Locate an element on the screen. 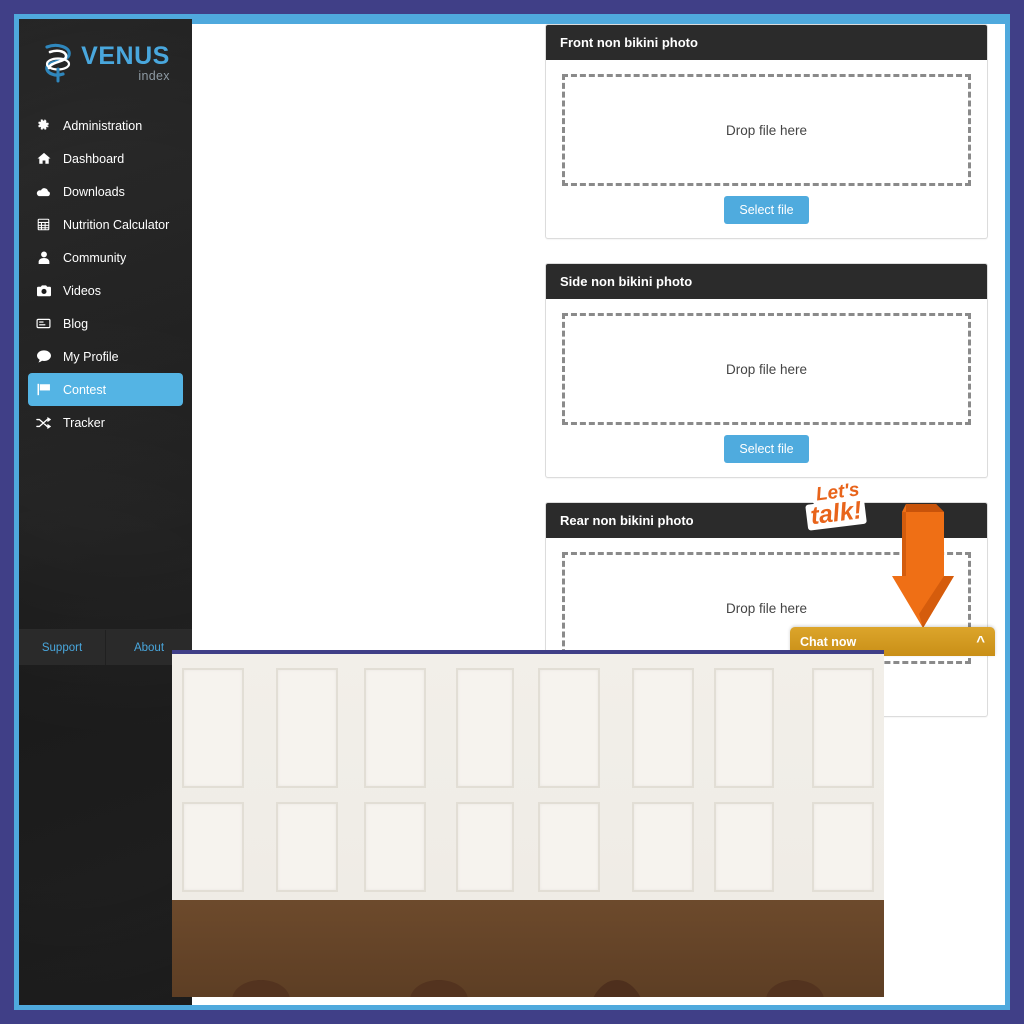 The width and height of the screenshot is (1024, 1024). calculator-icon is located at coordinates (43, 224).